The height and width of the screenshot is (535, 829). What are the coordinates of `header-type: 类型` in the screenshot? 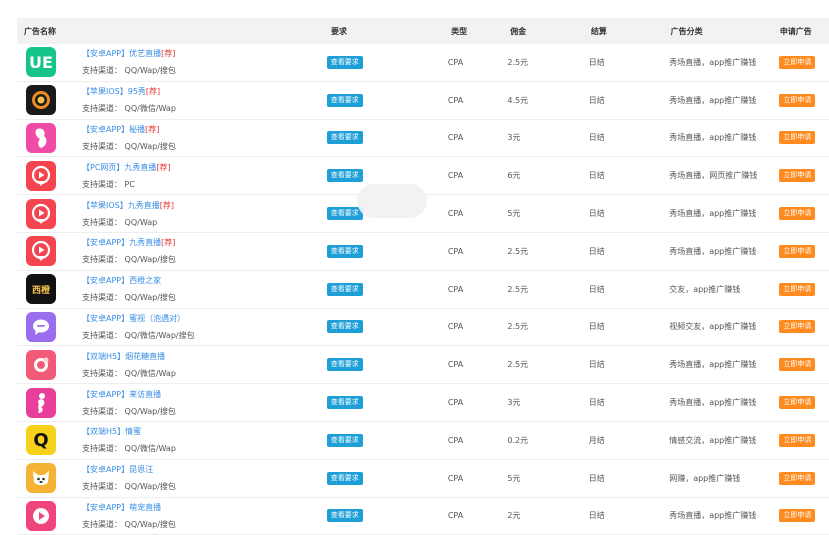 It's located at (459, 31).